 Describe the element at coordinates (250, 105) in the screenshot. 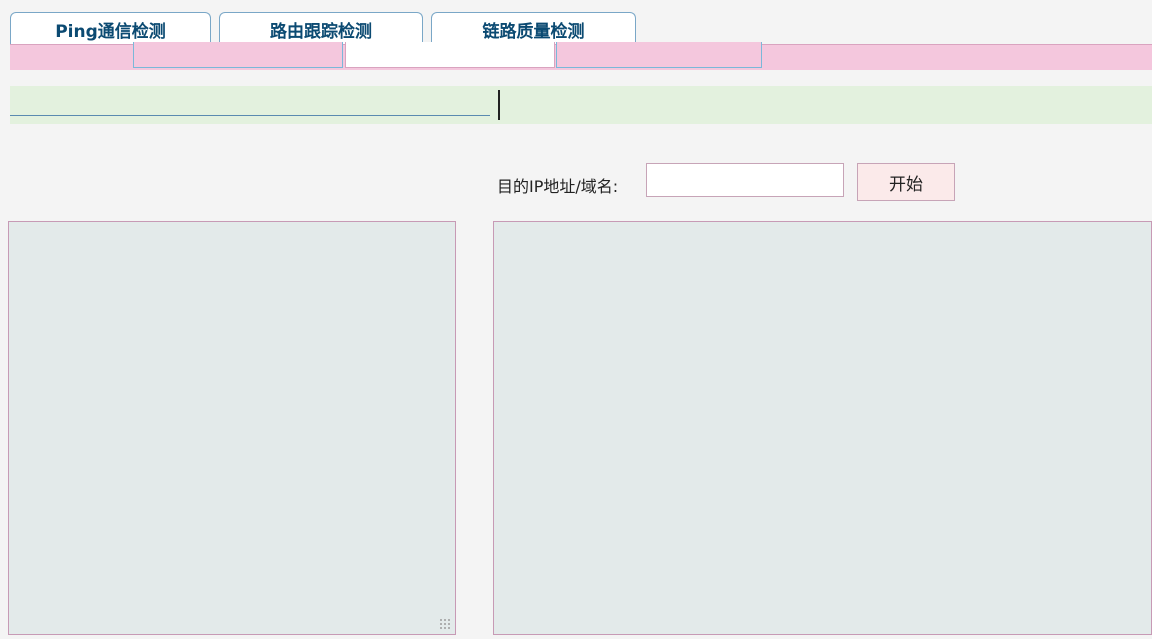

I see `left-message-line` at that location.